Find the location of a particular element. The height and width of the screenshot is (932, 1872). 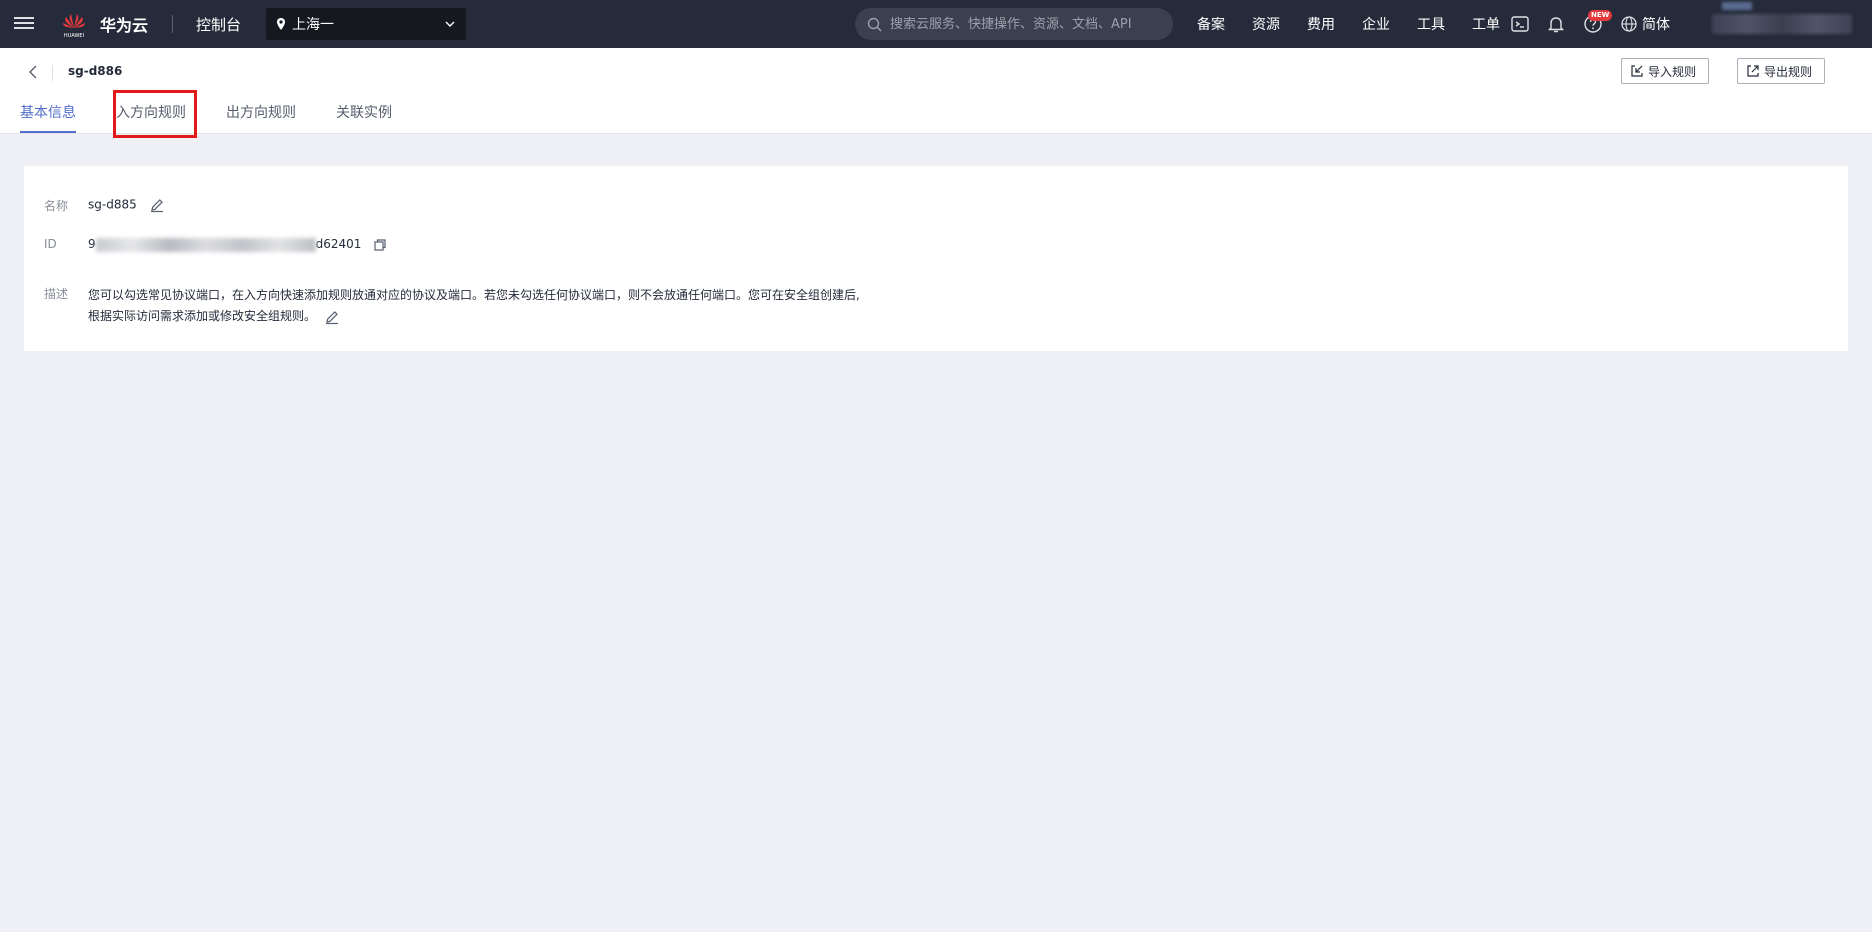

bell-icon is located at coordinates (1556, 24).